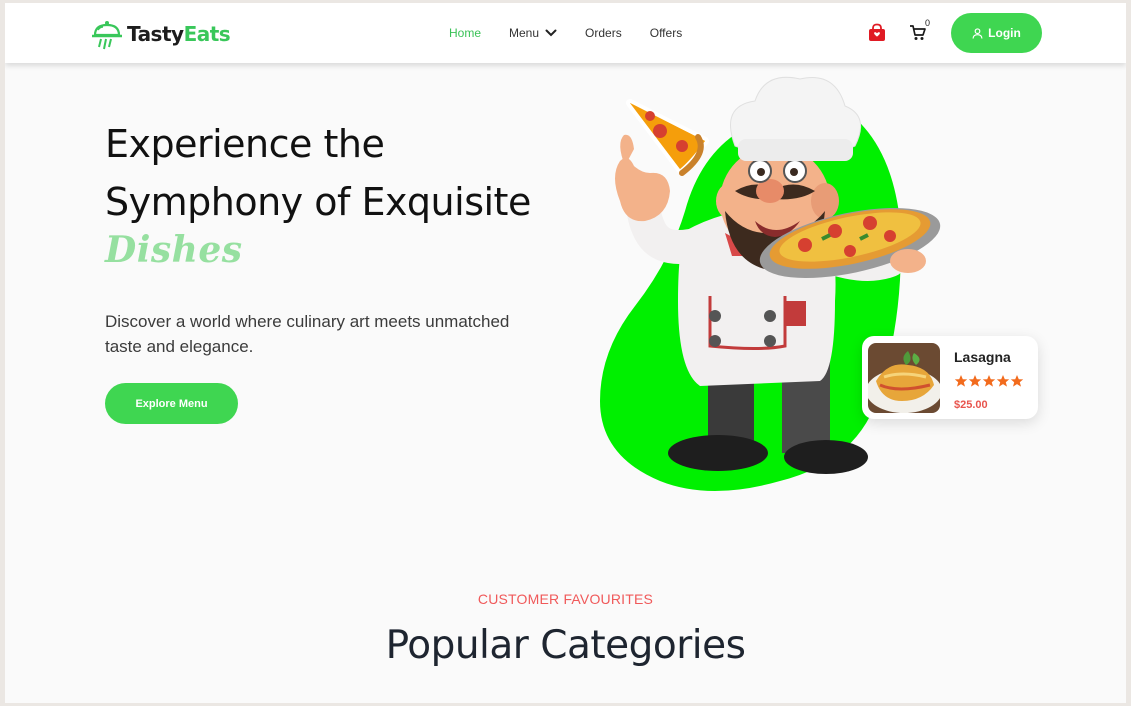 The width and height of the screenshot is (1131, 706). What do you see at coordinates (318, 202) in the screenshot?
I see `hero-title-line2: Symphony of Exquisite` at bounding box center [318, 202].